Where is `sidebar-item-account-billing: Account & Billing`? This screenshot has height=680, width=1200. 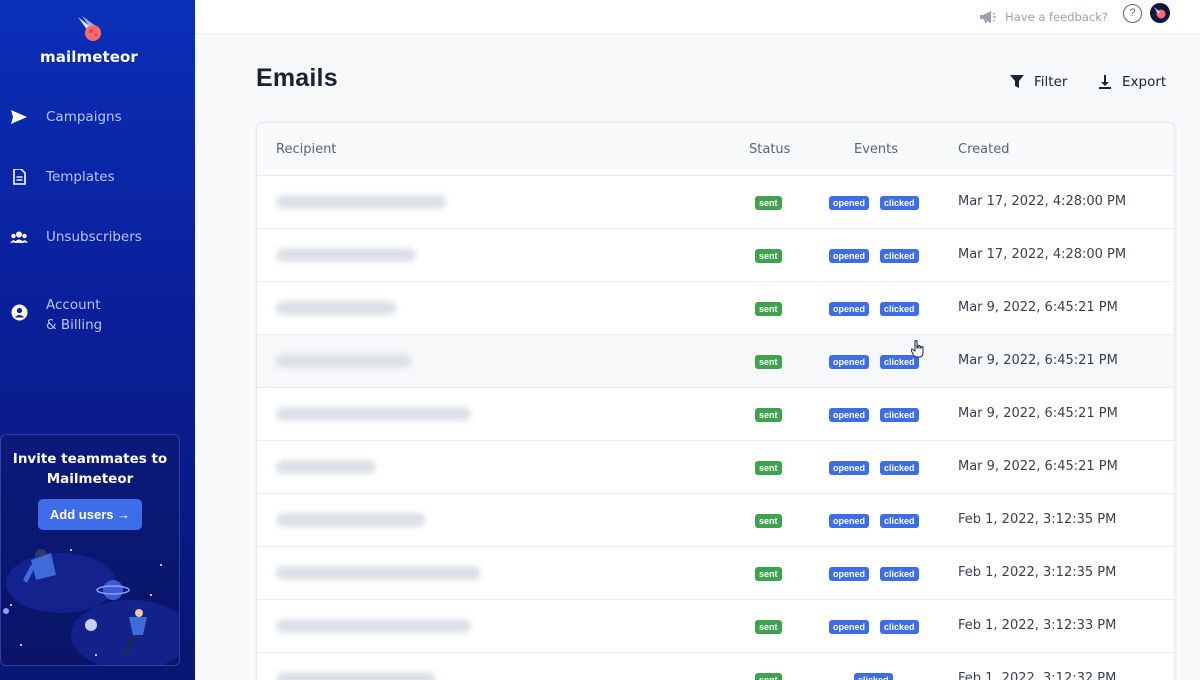
sidebar-item-account-billing: Account & Billing is located at coordinates (97, 310).